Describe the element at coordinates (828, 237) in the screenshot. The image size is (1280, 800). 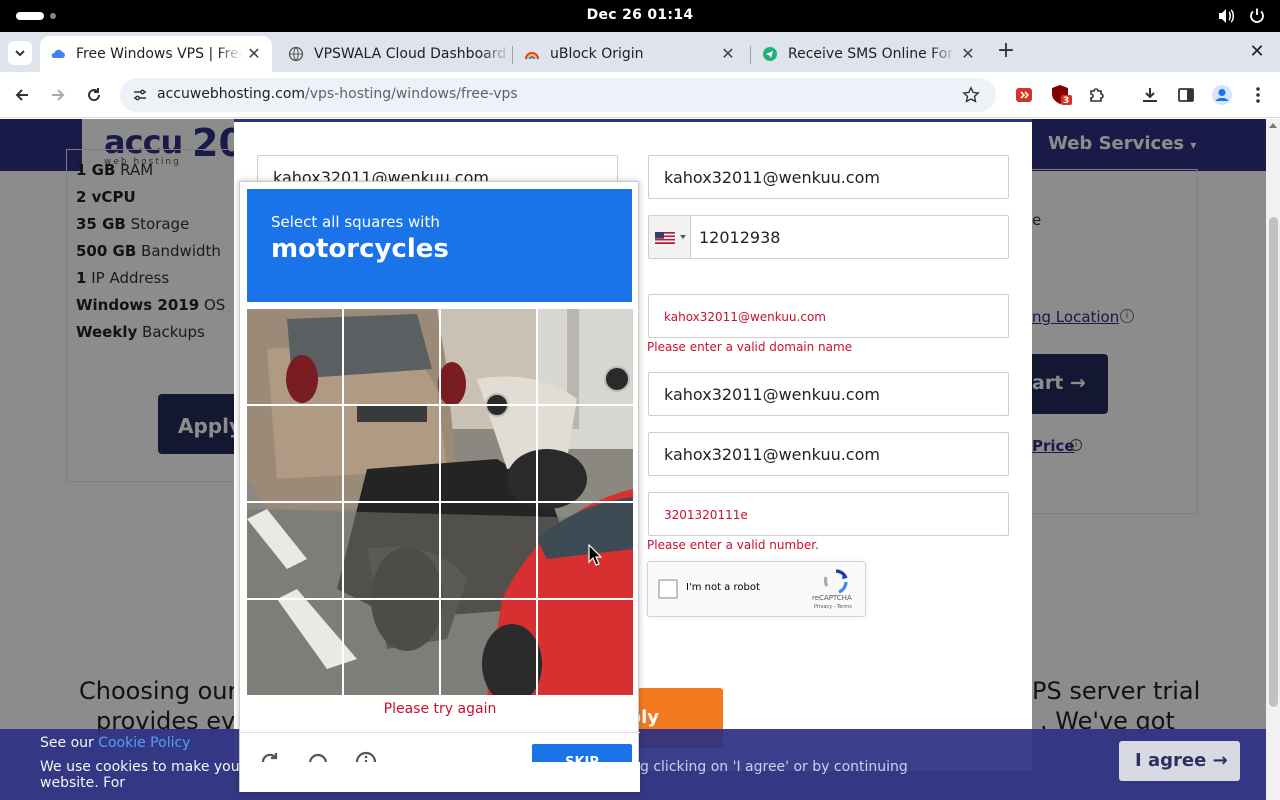
I see `phone-field: 12012938` at that location.